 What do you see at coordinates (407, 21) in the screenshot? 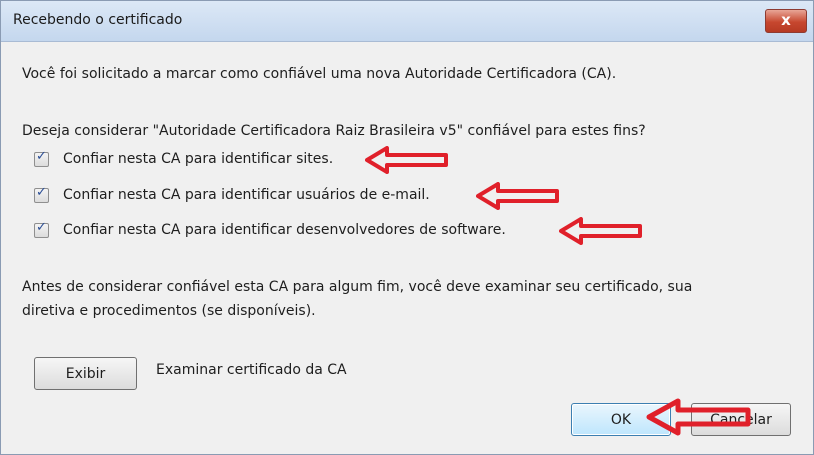
I see `title-bar: Recebendo o certificado x` at bounding box center [407, 21].